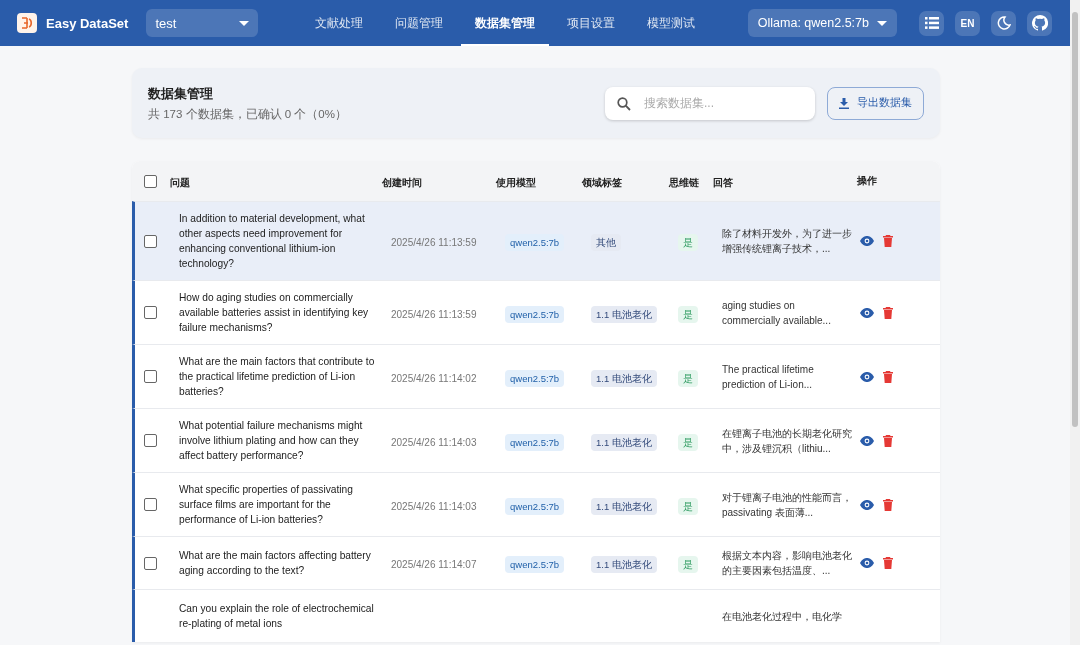 The image size is (1080, 645). Describe the element at coordinates (275, 563) in the screenshot. I see `question-text: What are the main factors affecting battery aging according to the text?` at that location.